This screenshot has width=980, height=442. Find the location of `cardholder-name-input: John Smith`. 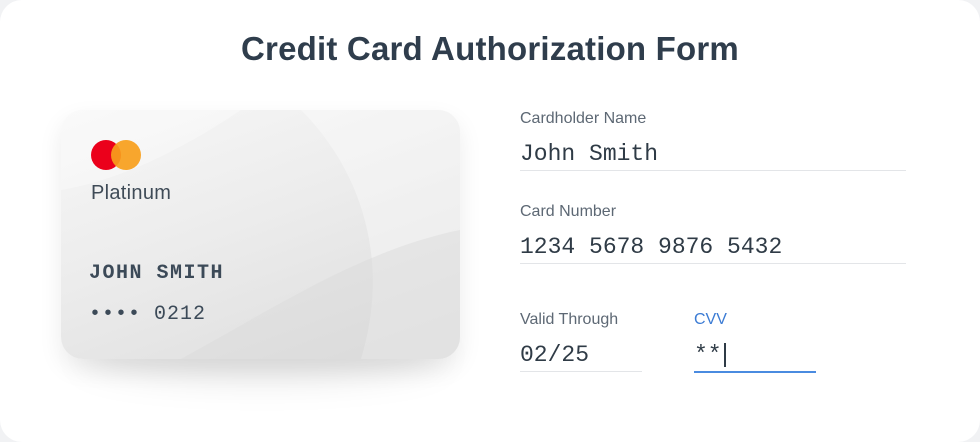

cardholder-name-input: John Smith is located at coordinates (713, 154).